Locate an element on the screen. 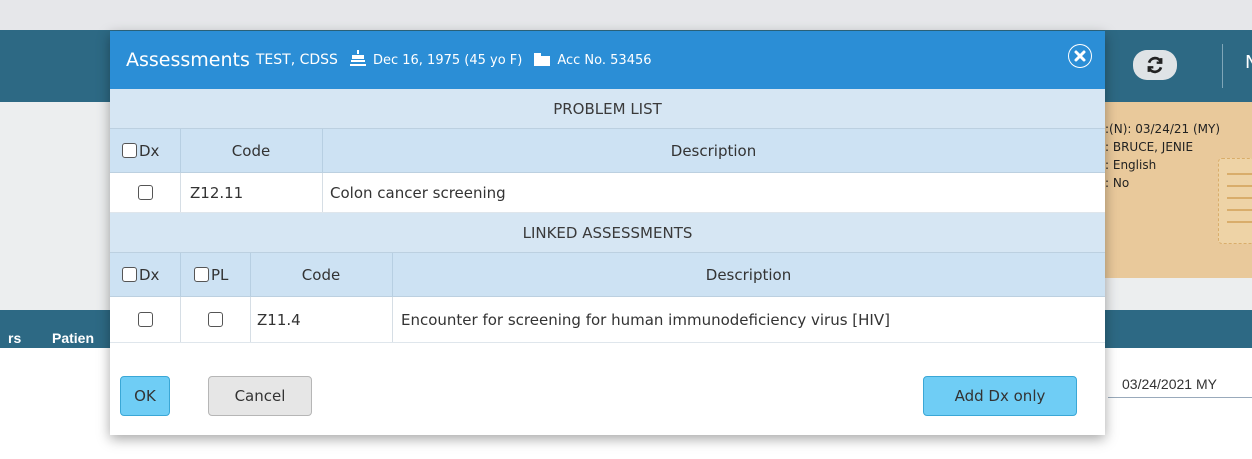  linked-assessments-heading: LINKED ASSESSMENTS is located at coordinates (607, 233).